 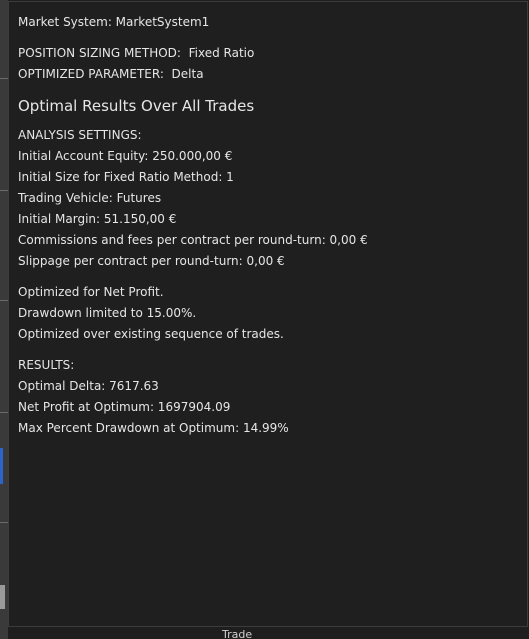 I want to click on market-system-label: Market System: MarketSystem1, so click(x=114, y=22).